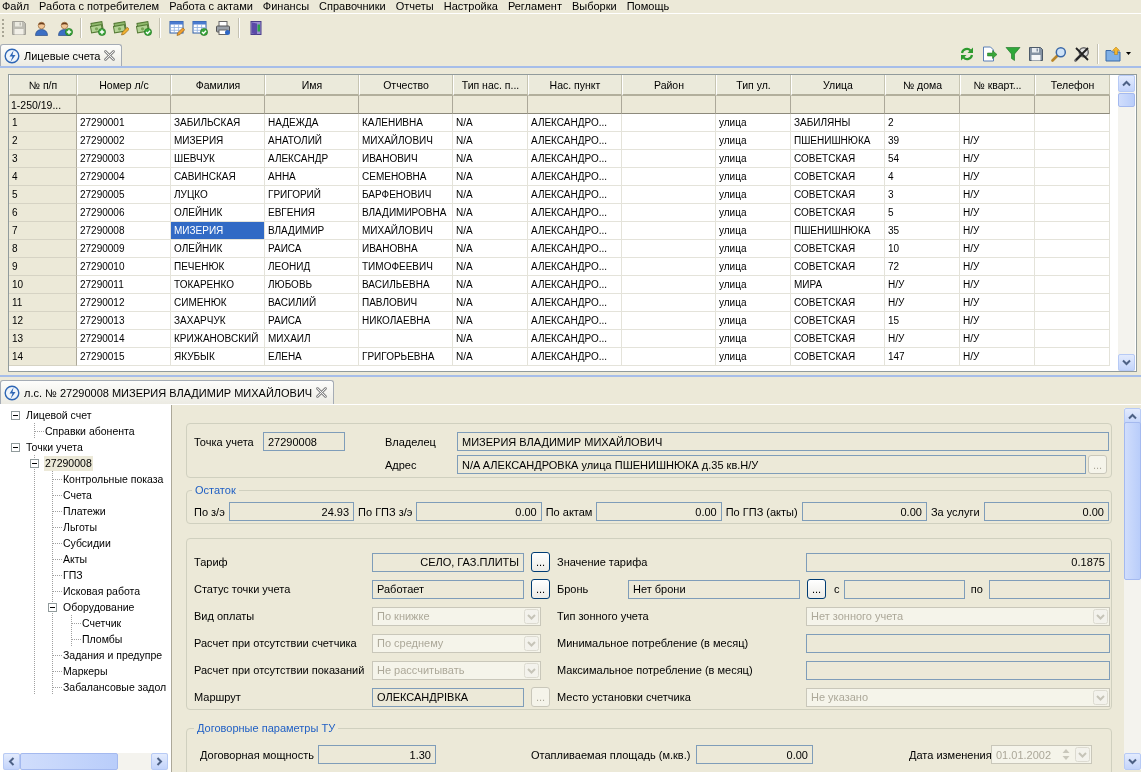 This screenshot has height=772, width=1141. What do you see at coordinates (648, 6) in the screenshot?
I see `menu-item: Помощь` at bounding box center [648, 6].